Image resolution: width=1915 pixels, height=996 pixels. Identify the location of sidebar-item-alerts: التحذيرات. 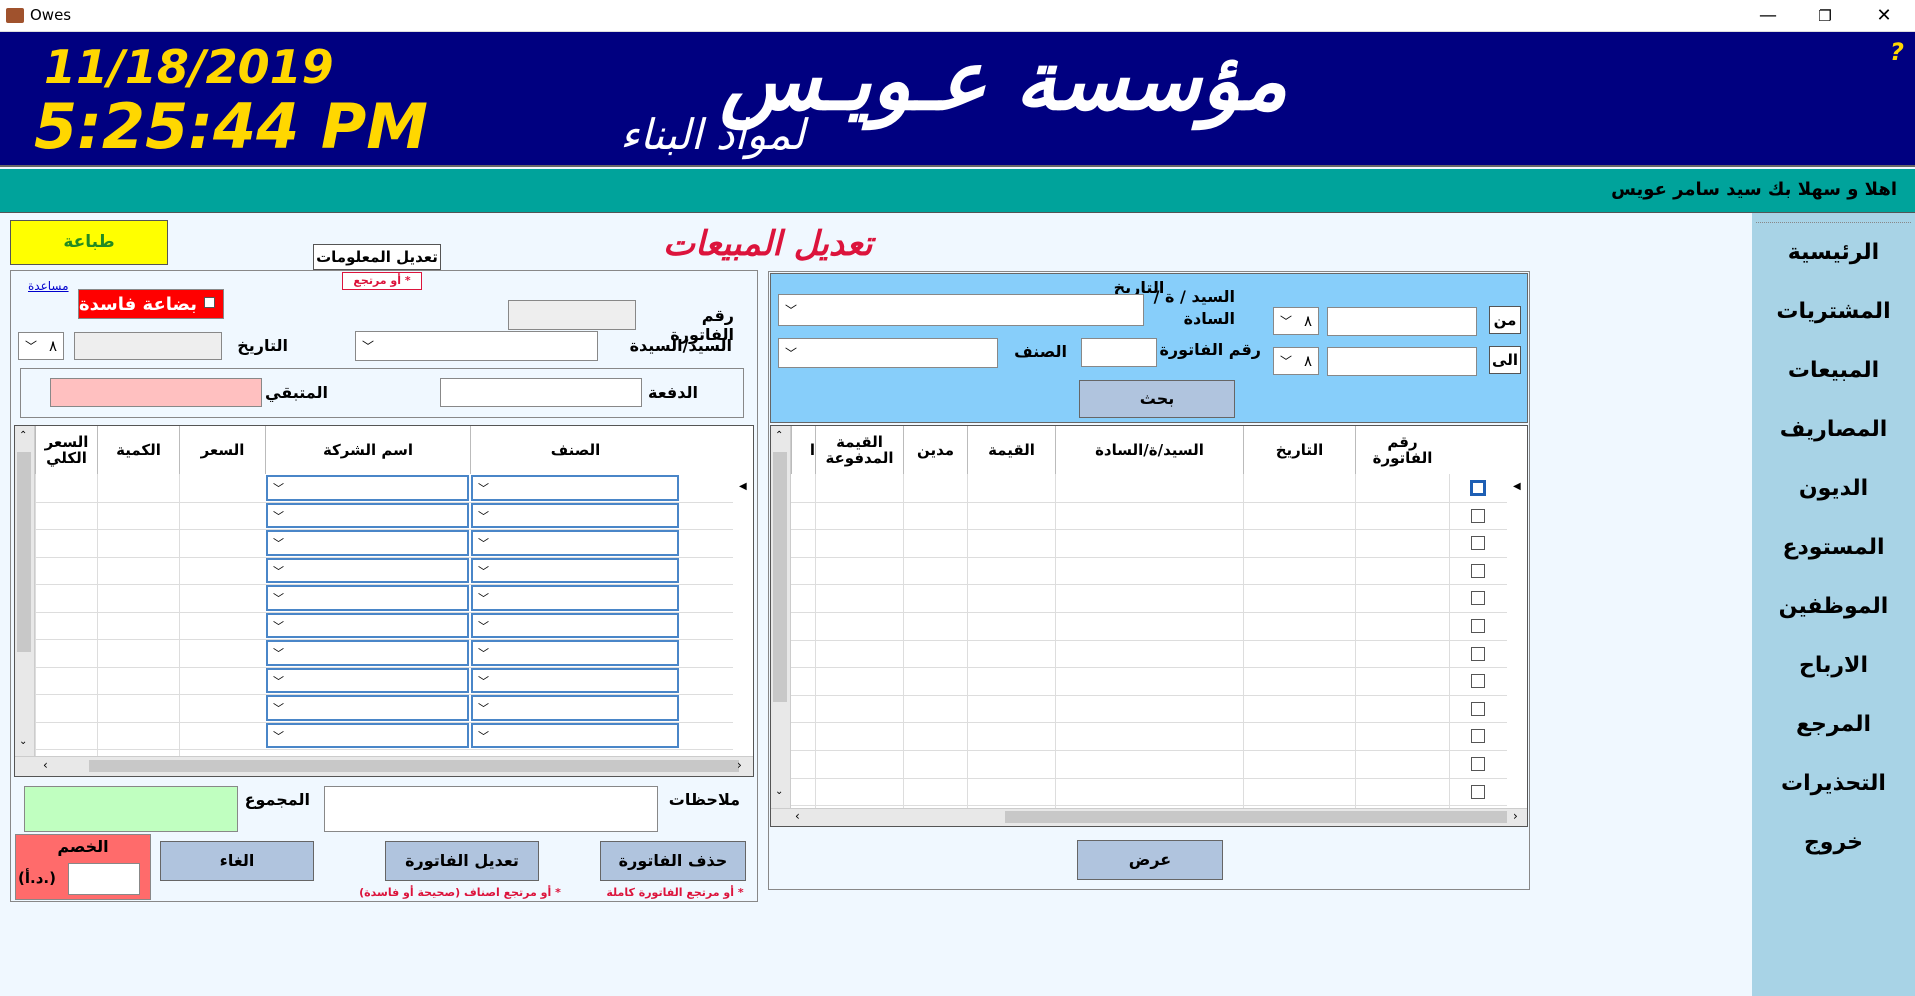
(1833, 783).